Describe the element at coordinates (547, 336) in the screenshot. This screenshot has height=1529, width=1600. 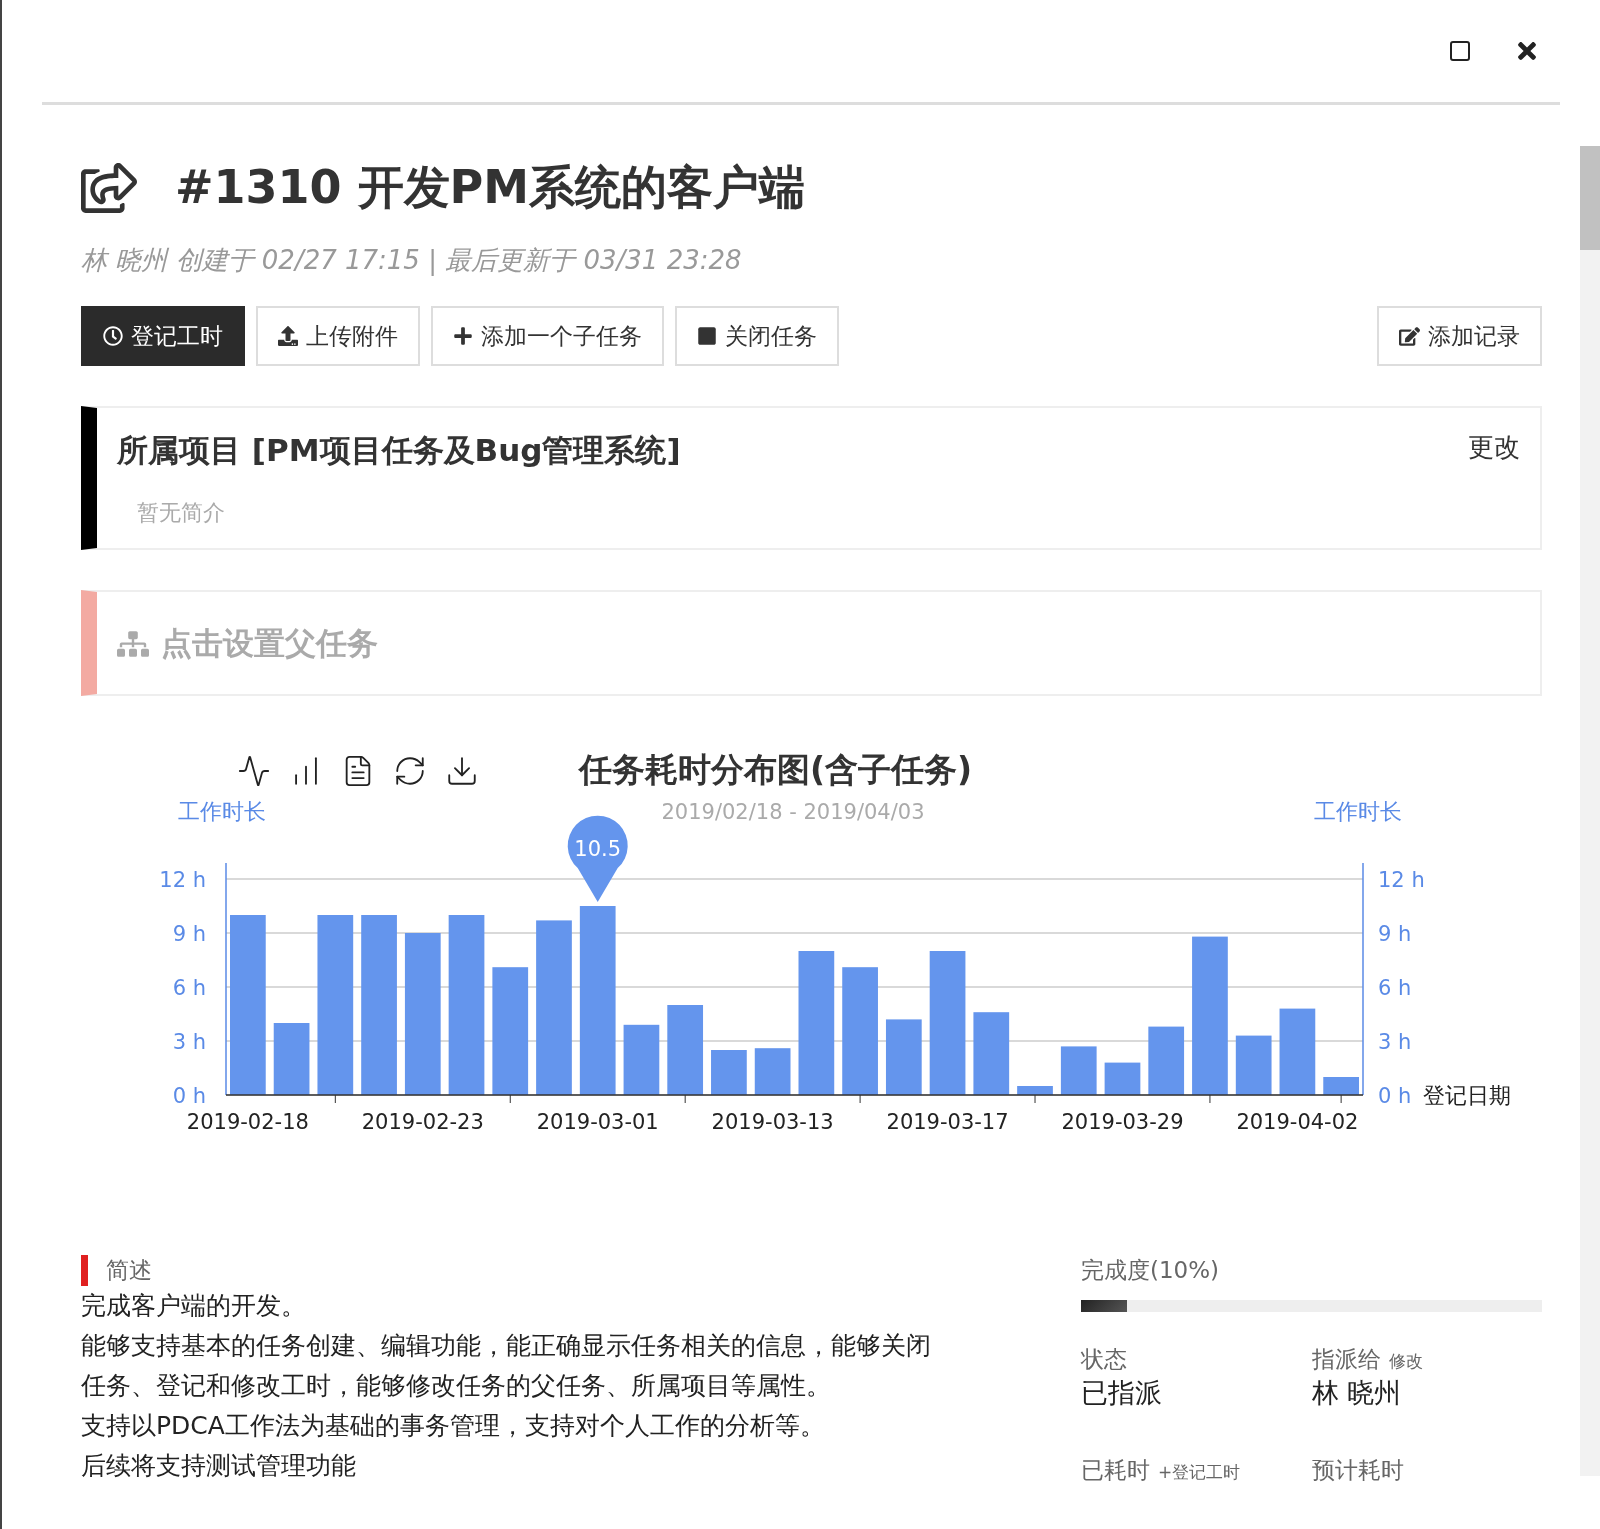
I see `action-button: 添加一个子任务` at that location.